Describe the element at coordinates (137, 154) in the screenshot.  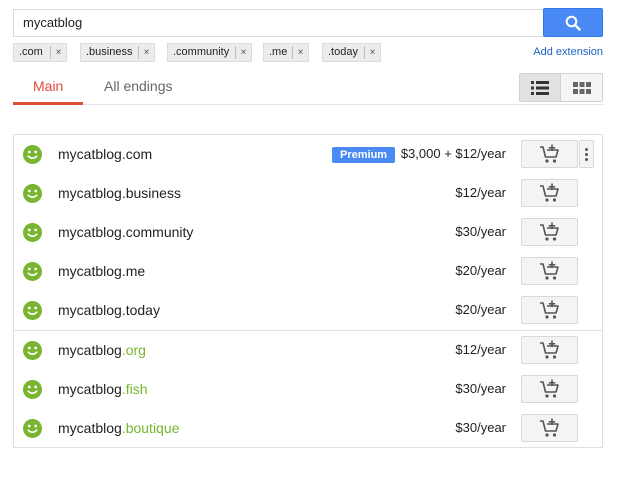
I see `domain-tld: .com` at that location.